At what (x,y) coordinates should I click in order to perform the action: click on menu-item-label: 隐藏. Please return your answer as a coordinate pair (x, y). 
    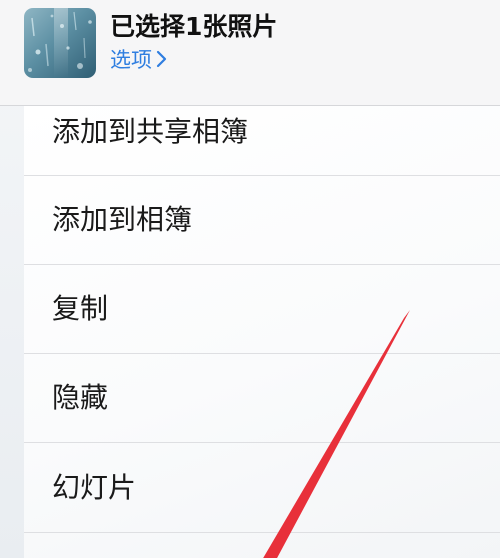
    Looking at the image, I should click on (80, 397).